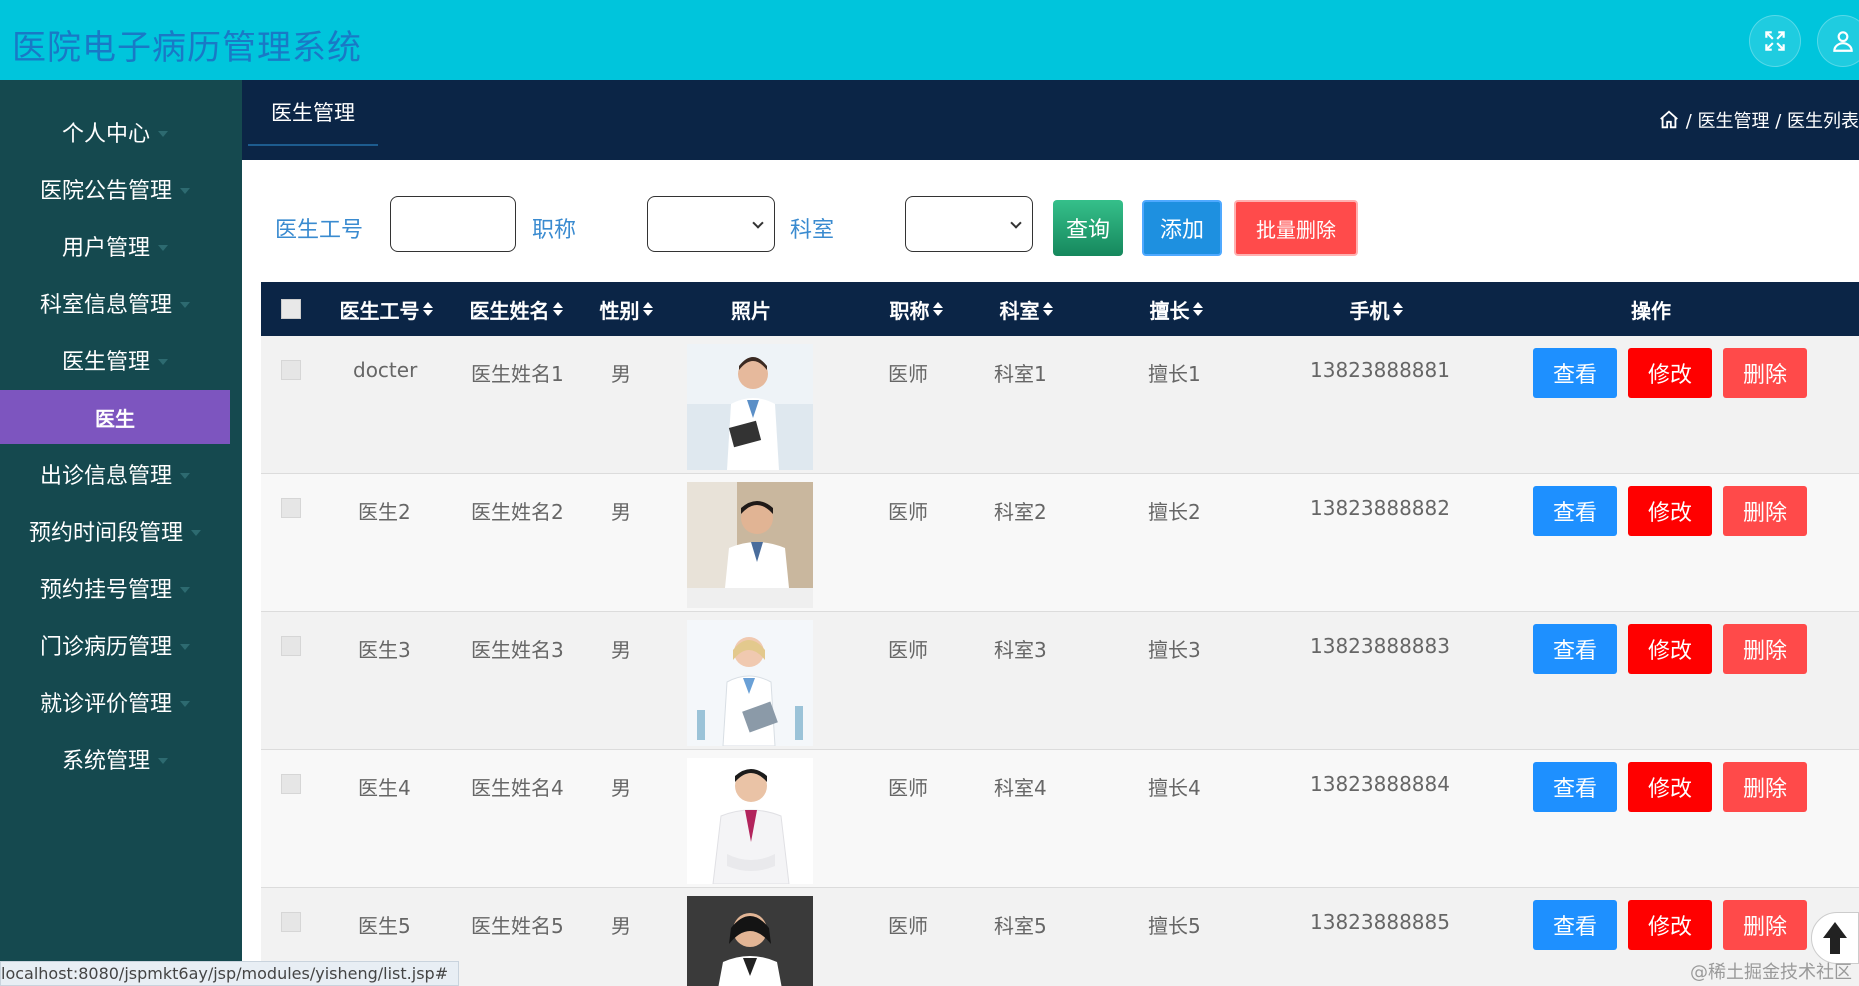 The width and height of the screenshot is (1859, 986). I want to click on sidebar-item-hospital-notice: 医院公告管理, so click(115, 189).